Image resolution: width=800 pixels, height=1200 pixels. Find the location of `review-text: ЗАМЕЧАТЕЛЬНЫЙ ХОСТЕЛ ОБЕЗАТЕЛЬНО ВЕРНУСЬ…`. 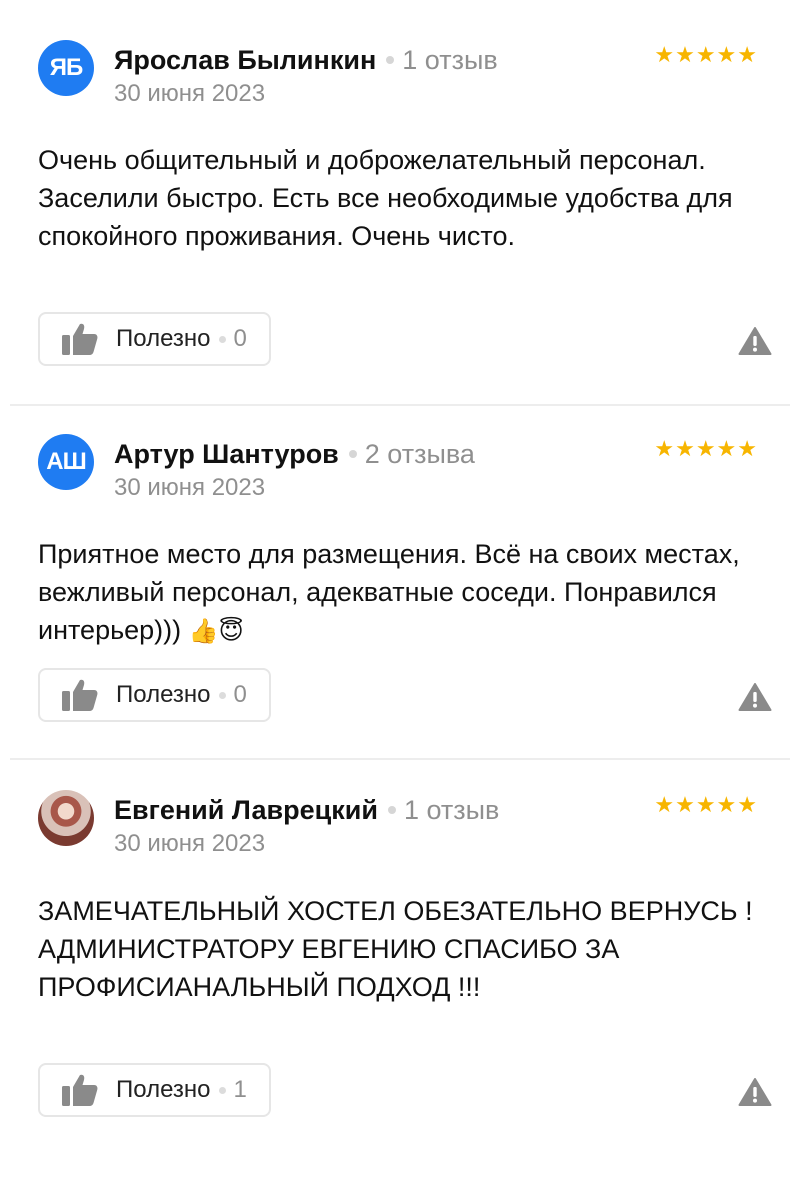

review-text: ЗАМЕЧАТЕЛЬНЫЙ ХОСТЕЛ ОБЕЗАТЕЛЬНО ВЕРНУСЬ… is located at coordinates (395, 949).